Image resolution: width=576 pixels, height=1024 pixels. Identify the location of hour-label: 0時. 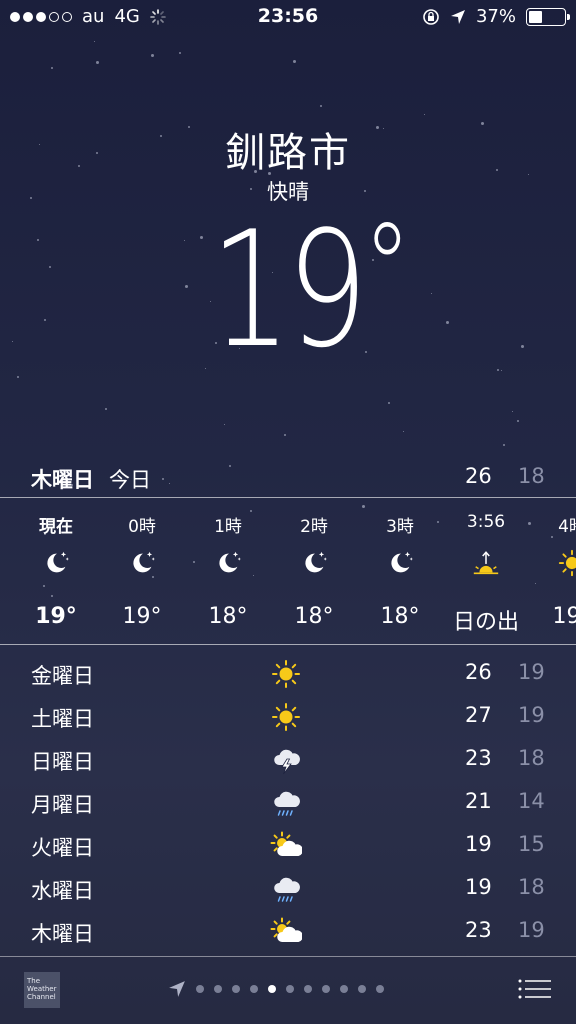
(142, 527).